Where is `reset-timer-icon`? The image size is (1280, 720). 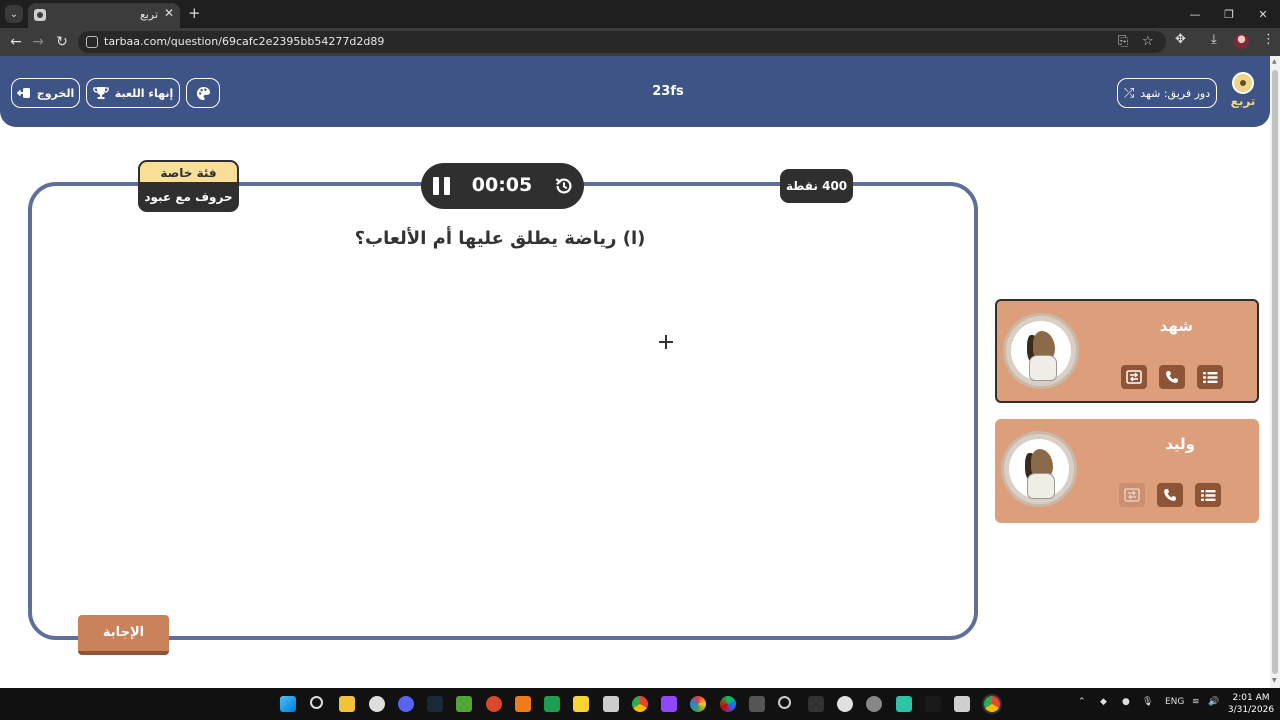
reset-timer-icon is located at coordinates (564, 186).